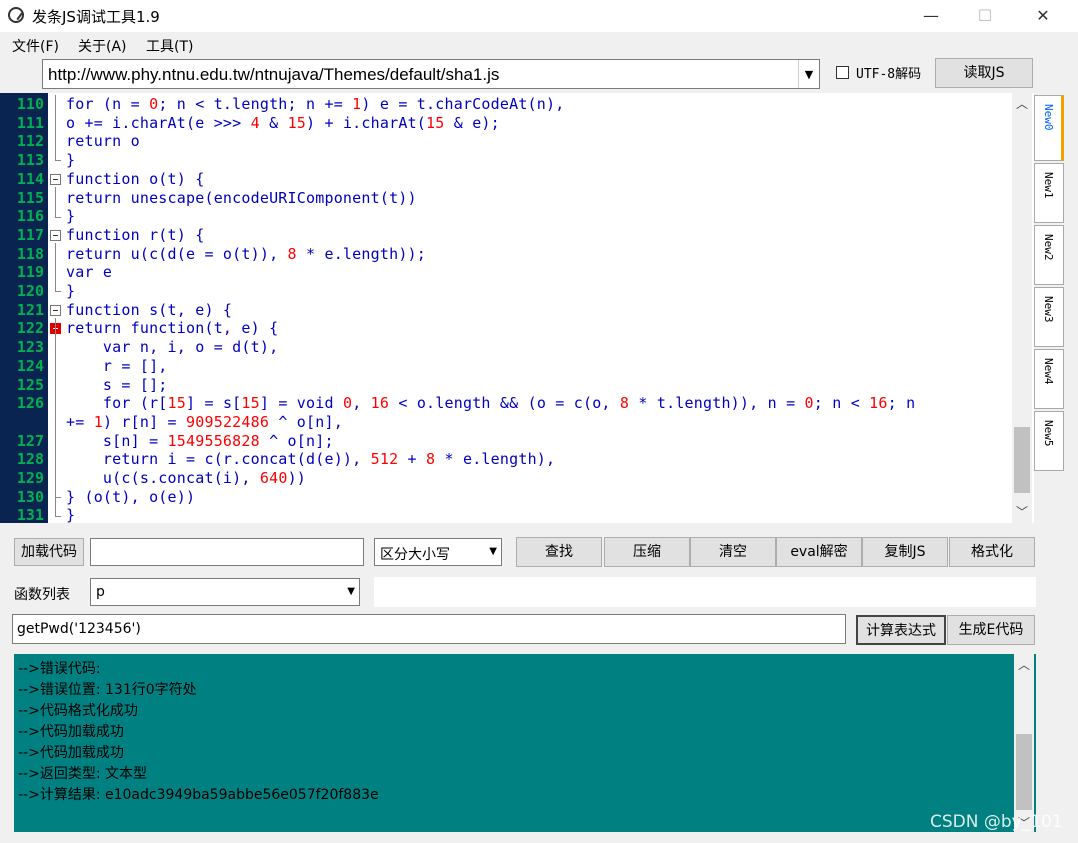 This screenshot has width=1078, height=843. I want to click on function-select: p ▼, so click(225, 592).